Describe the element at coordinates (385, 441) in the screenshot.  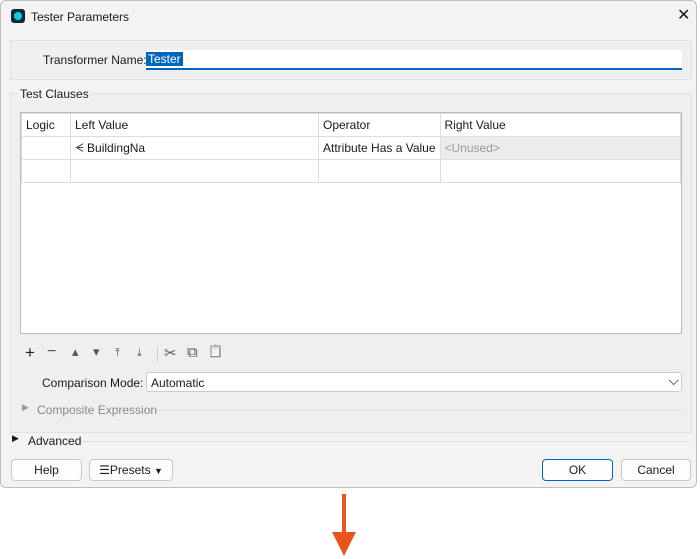
I see `advanced-divider` at that location.